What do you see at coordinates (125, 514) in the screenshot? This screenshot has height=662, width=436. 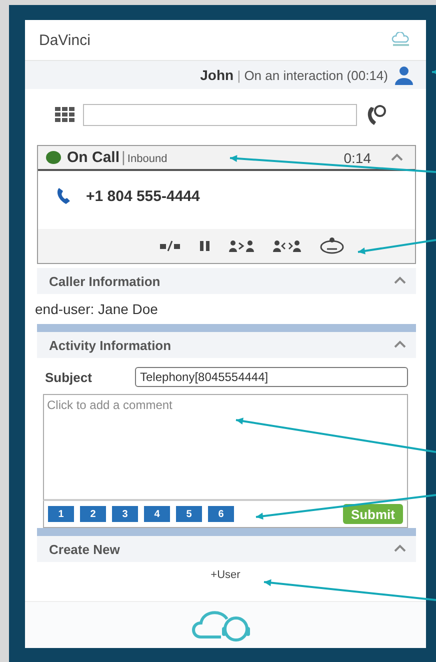 I see `code-button: 3` at bounding box center [125, 514].